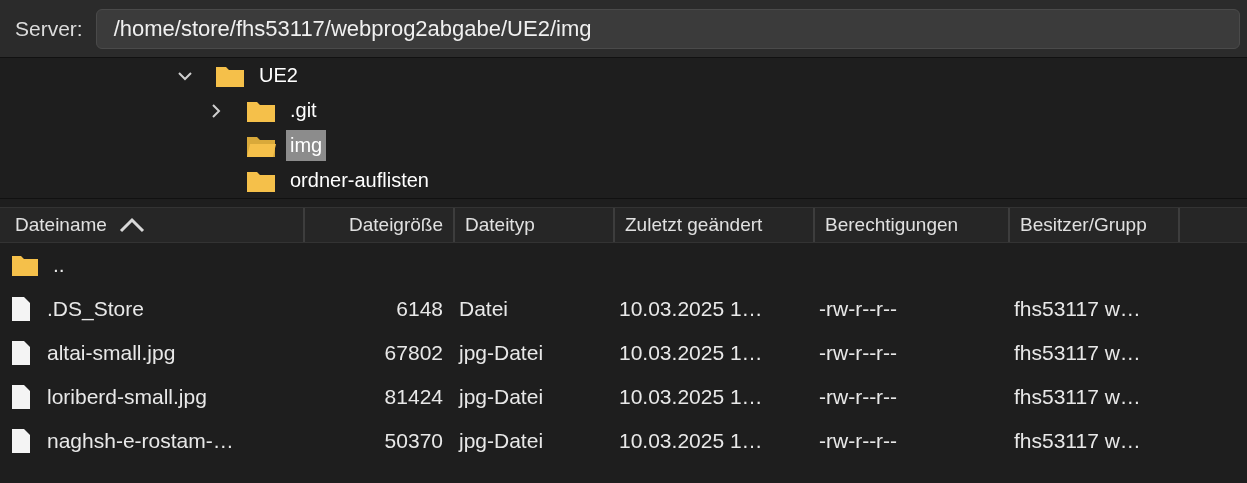  What do you see at coordinates (535, 225) in the screenshot?
I see `column-header: Dateityp` at bounding box center [535, 225].